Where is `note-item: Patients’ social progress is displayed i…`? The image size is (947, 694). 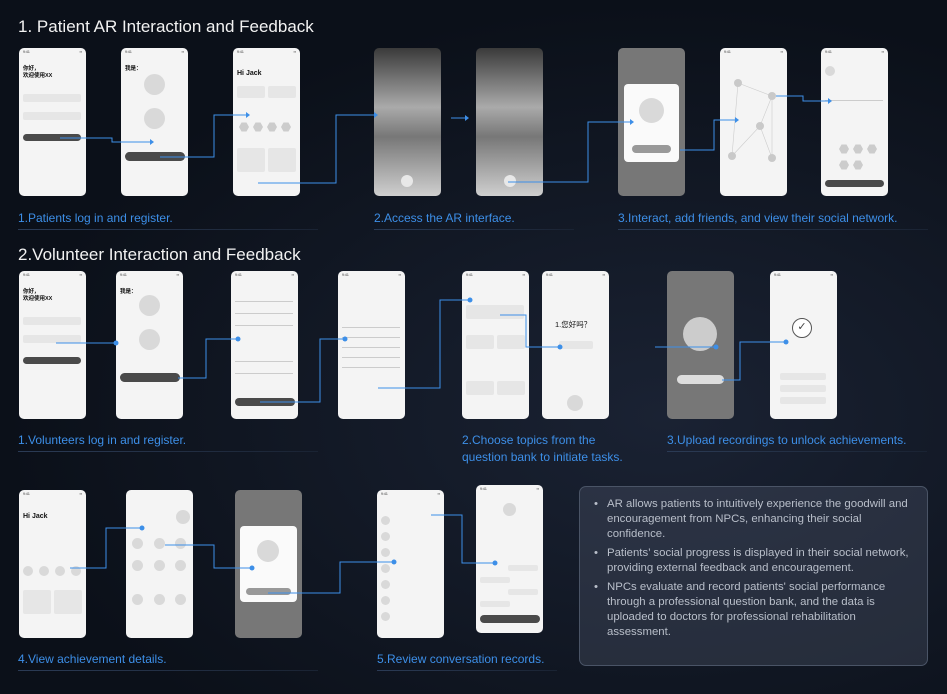 note-item: Patients’ social progress is displayed i… is located at coordinates (755, 561).